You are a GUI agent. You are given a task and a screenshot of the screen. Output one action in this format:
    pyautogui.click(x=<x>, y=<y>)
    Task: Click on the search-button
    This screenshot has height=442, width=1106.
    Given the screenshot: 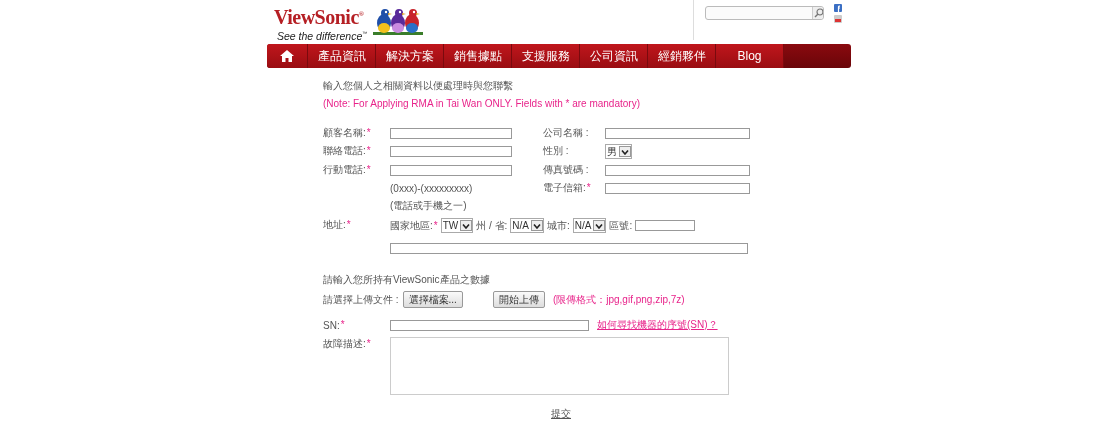 What is the action you would take?
    pyautogui.click(x=817, y=13)
    